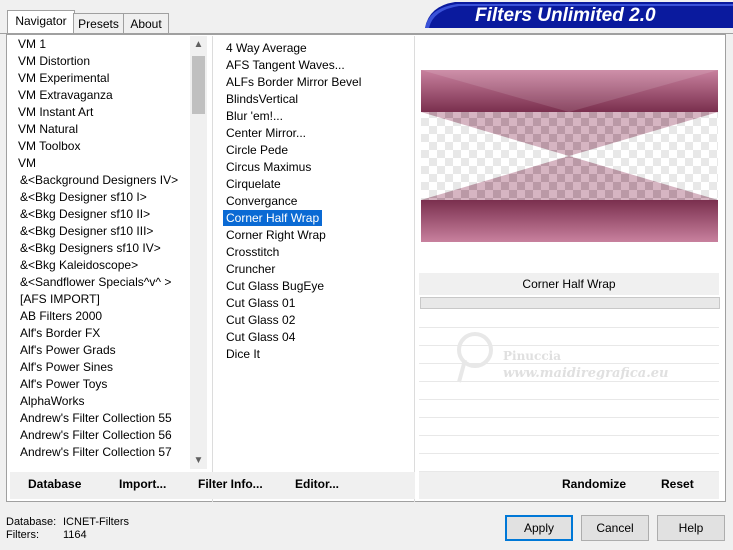 The image size is (733, 550). Describe the element at coordinates (100, 146) in the screenshot. I see `category-item: VM Toolbox` at that location.